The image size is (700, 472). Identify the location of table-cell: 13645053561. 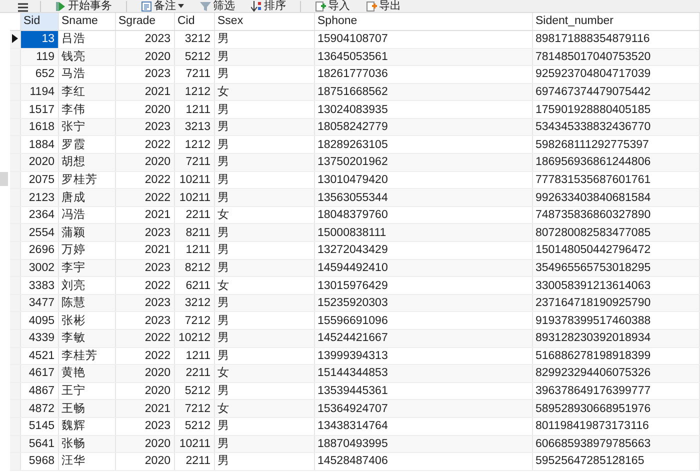
(423, 57).